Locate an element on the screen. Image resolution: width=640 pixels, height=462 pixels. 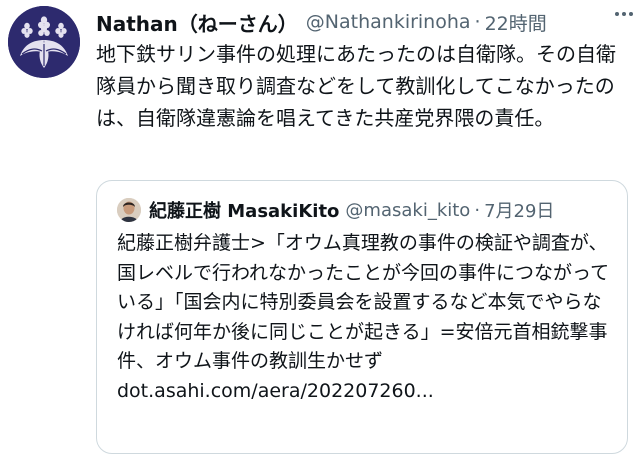
quoted-tweet-header: 紀藤正樹 MasakiKito @masaki_kito · 7月29日 is located at coordinates (366, 210).